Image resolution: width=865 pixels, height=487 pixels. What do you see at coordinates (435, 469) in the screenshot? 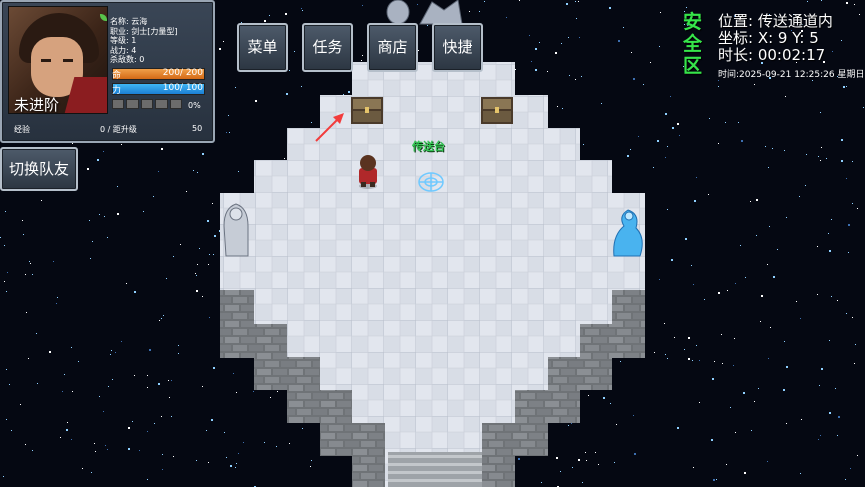
I see `stairs` at bounding box center [435, 469].